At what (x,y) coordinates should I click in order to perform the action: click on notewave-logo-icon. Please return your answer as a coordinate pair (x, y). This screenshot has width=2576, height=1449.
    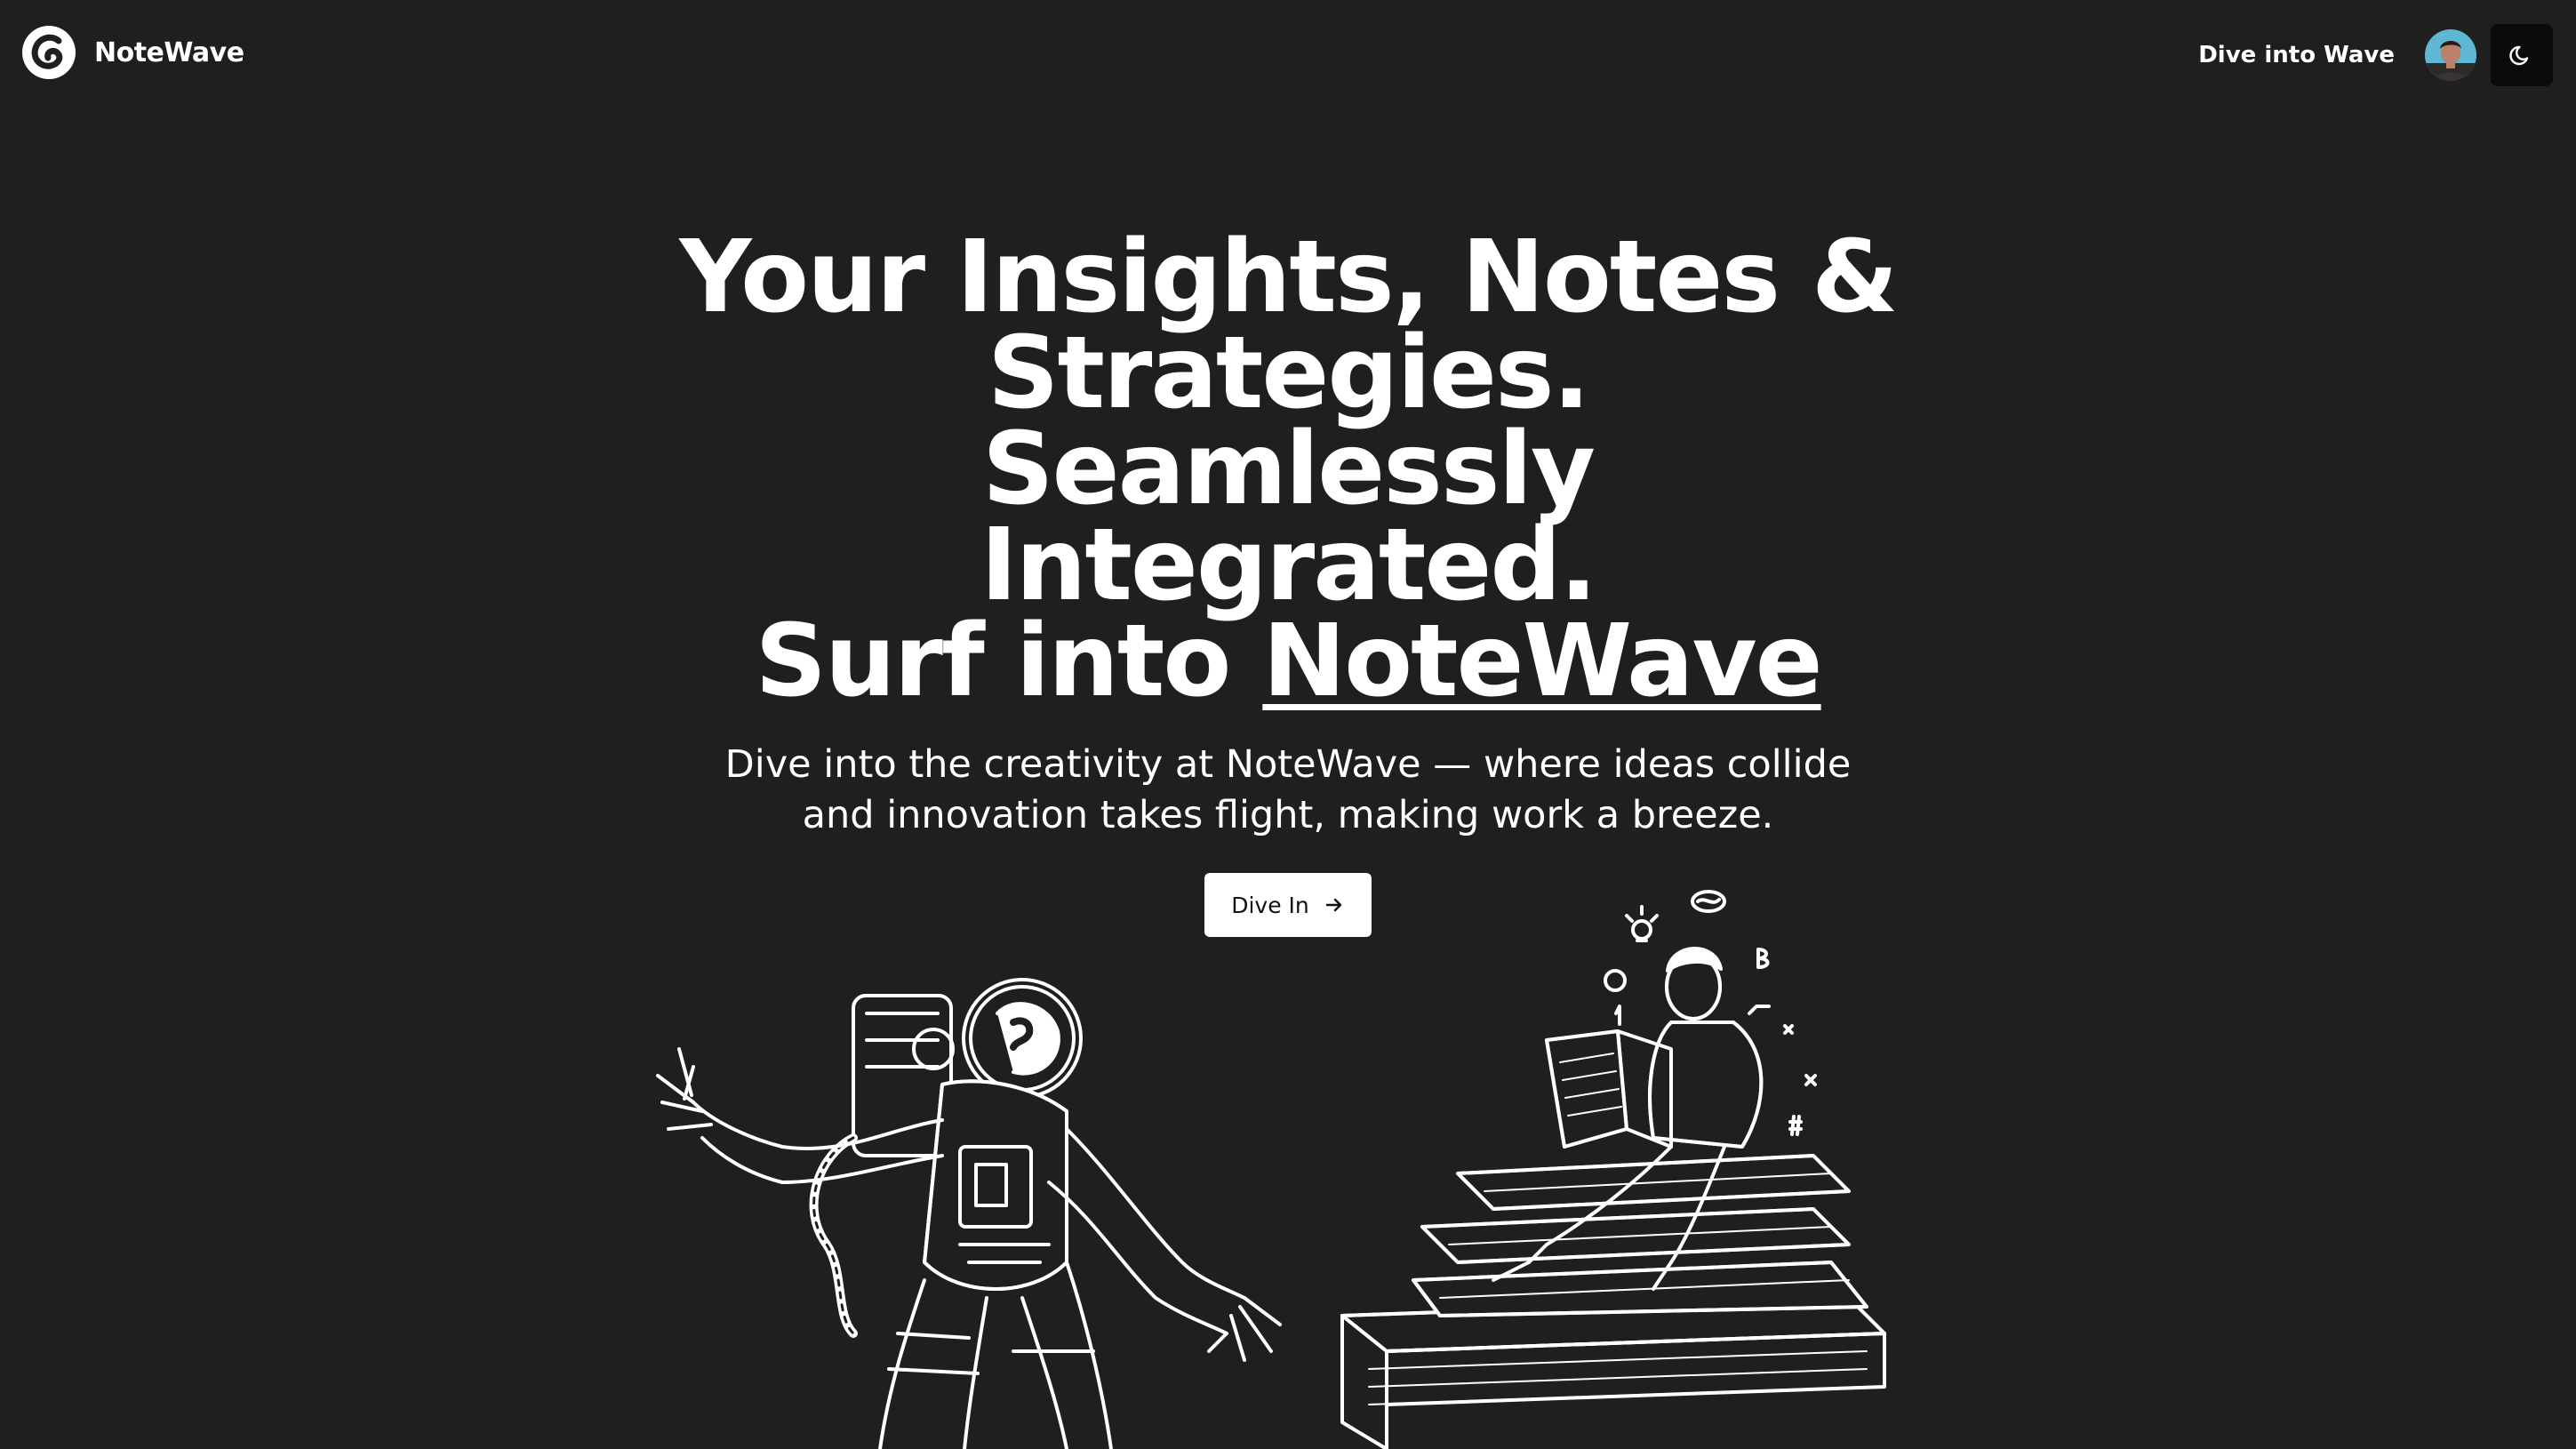
    Looking at the image, I should click on (49, 52).